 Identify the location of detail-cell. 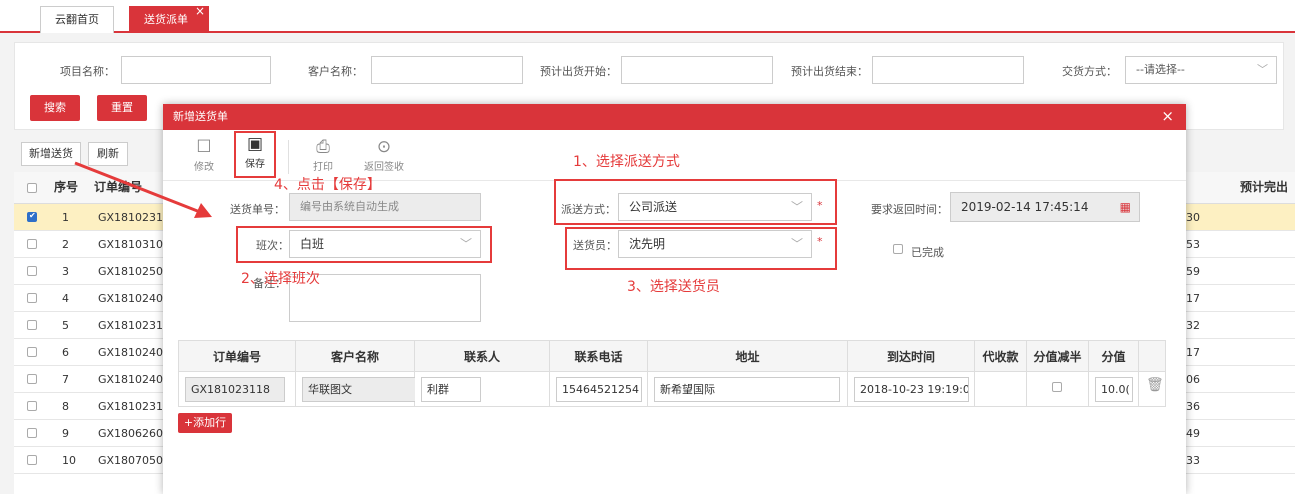
(1001, 389).